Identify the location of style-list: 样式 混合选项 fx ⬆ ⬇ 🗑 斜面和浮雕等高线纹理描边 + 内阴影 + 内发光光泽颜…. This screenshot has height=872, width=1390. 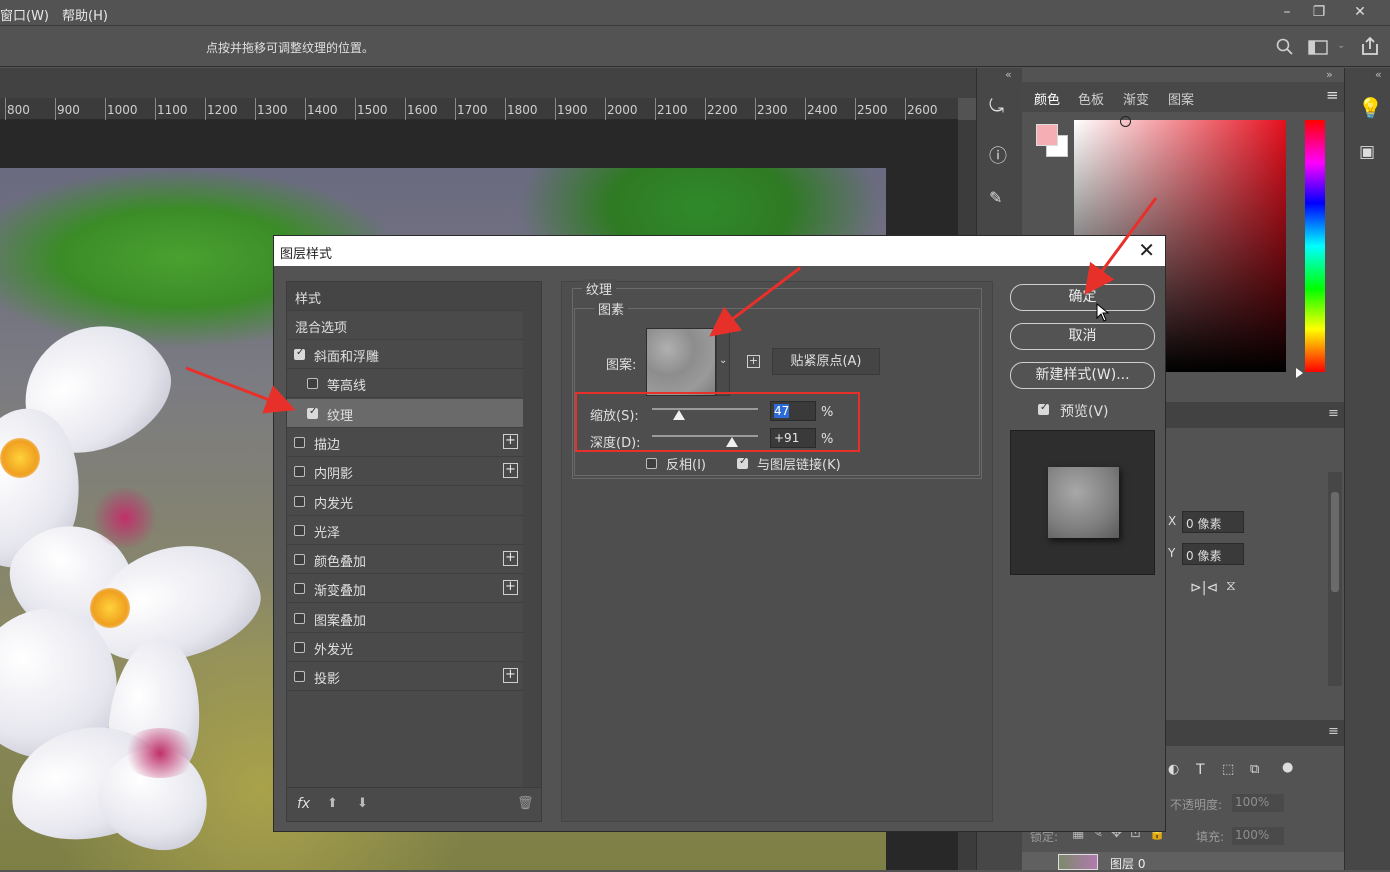
(414, 551).